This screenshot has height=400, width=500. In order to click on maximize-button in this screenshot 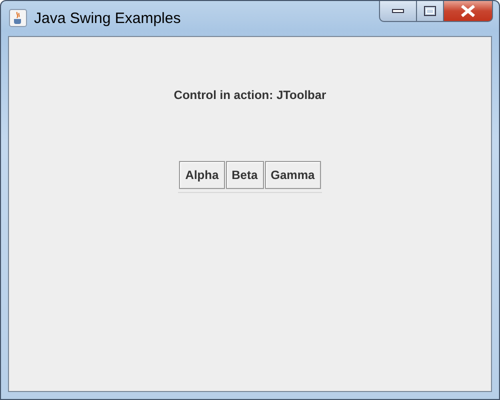, I will do `click(430, 11)`.